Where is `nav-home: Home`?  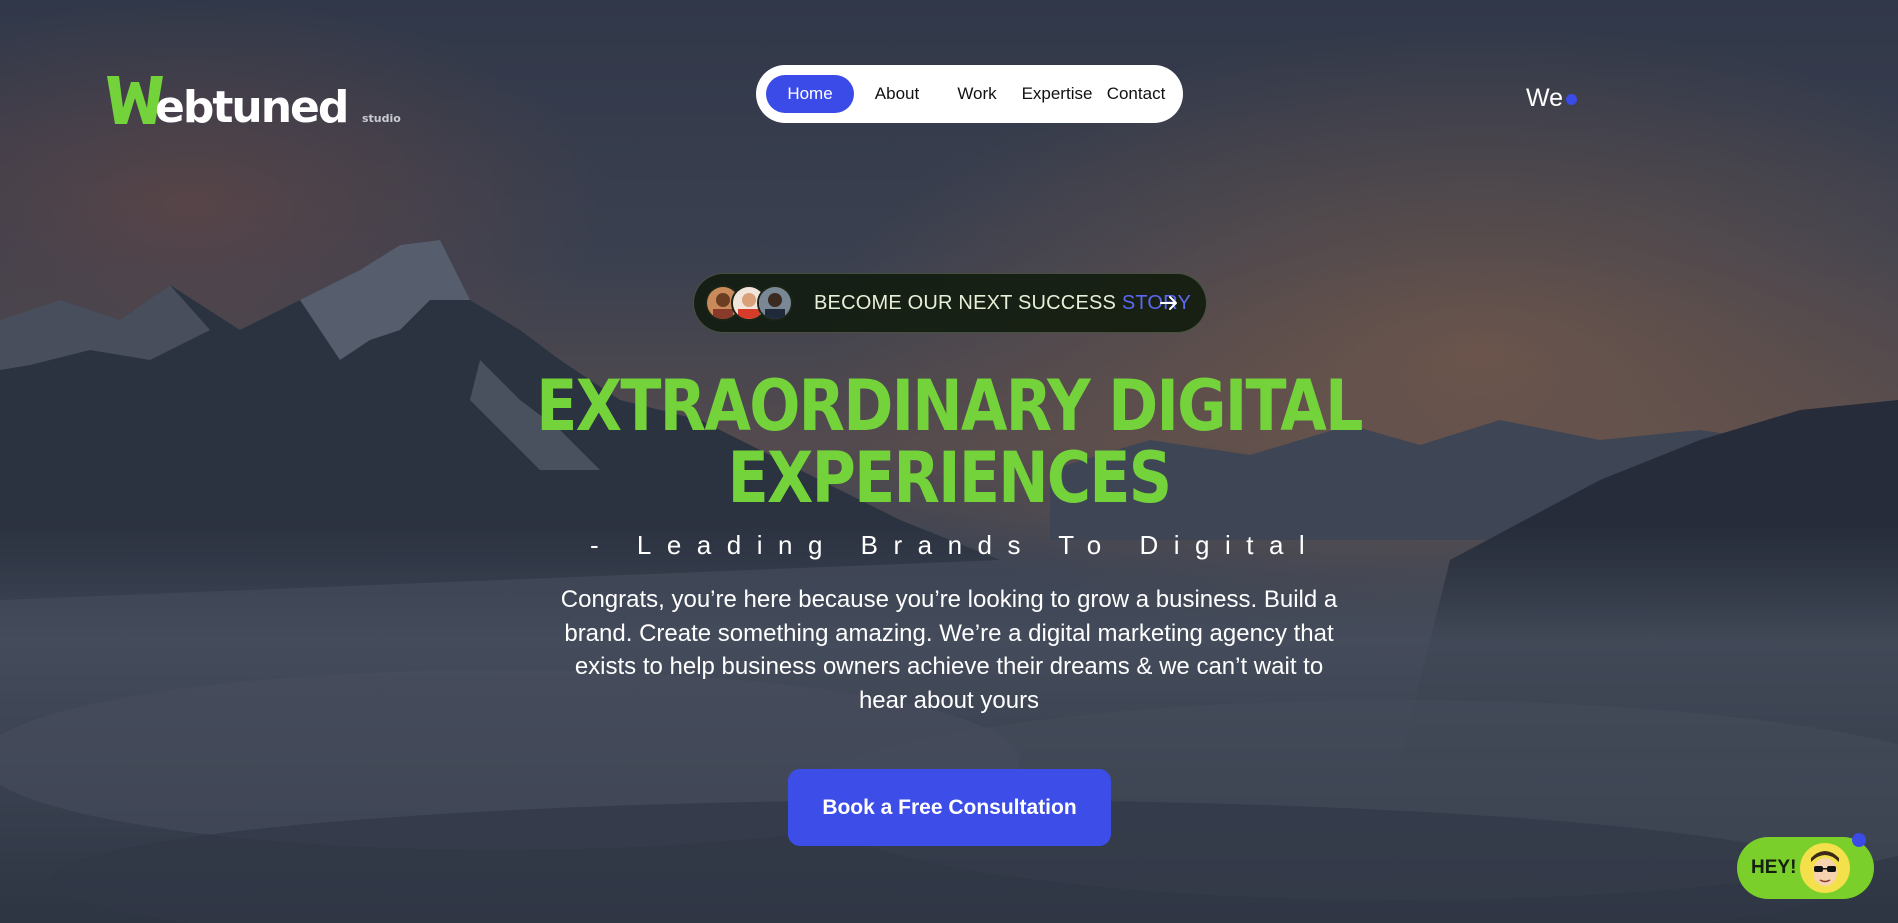
nav-home: Home is located at coordinates (810, 94).